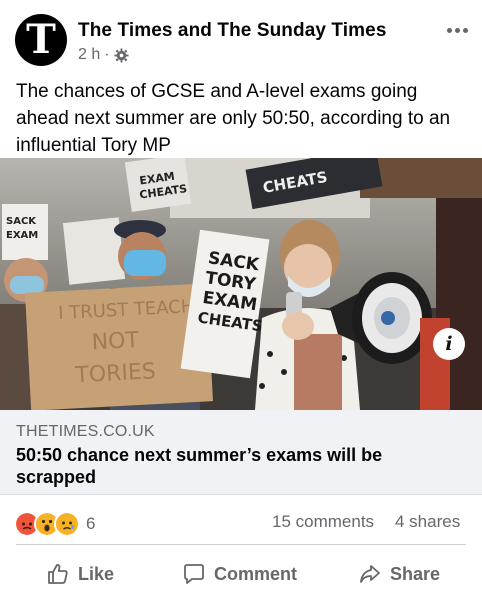  What do you see at coordinates (22, 235) in the screenshot?
I see `sign-text: EXAM` at bounding box center [22, 235].